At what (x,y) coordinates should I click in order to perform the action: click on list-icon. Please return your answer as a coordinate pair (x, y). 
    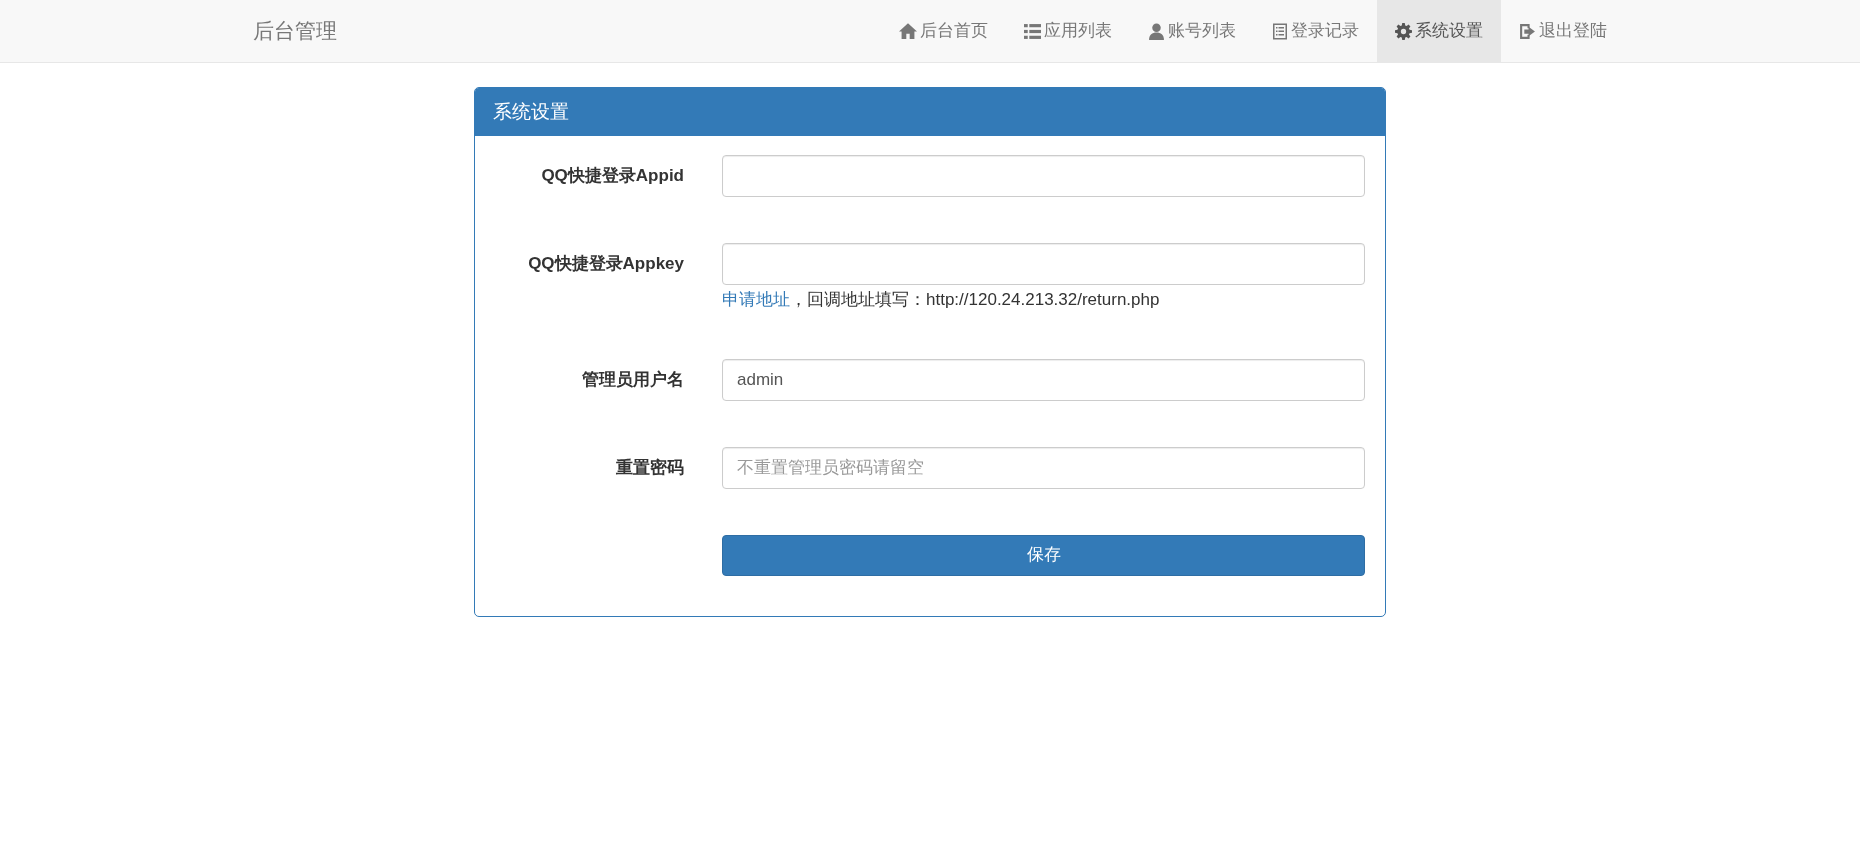
    Looking at the image, I should click on (1032, 31).